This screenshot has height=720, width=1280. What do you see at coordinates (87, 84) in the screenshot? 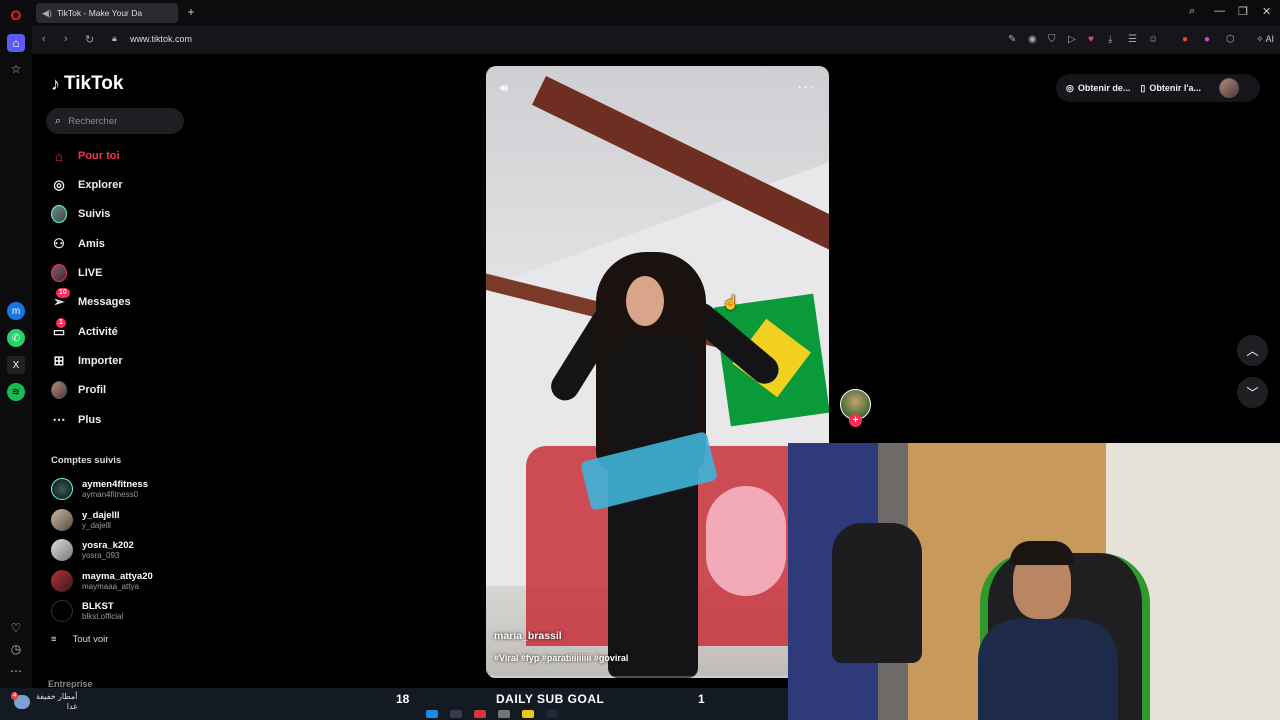
I see `tiktok-logo: ♪ TikTok` at bounding box center [87, 84].